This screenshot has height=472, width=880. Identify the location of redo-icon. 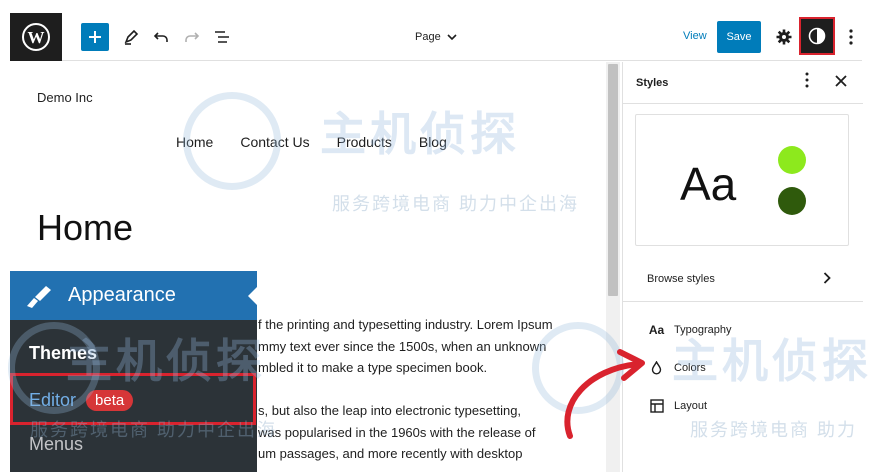
(192, 37).